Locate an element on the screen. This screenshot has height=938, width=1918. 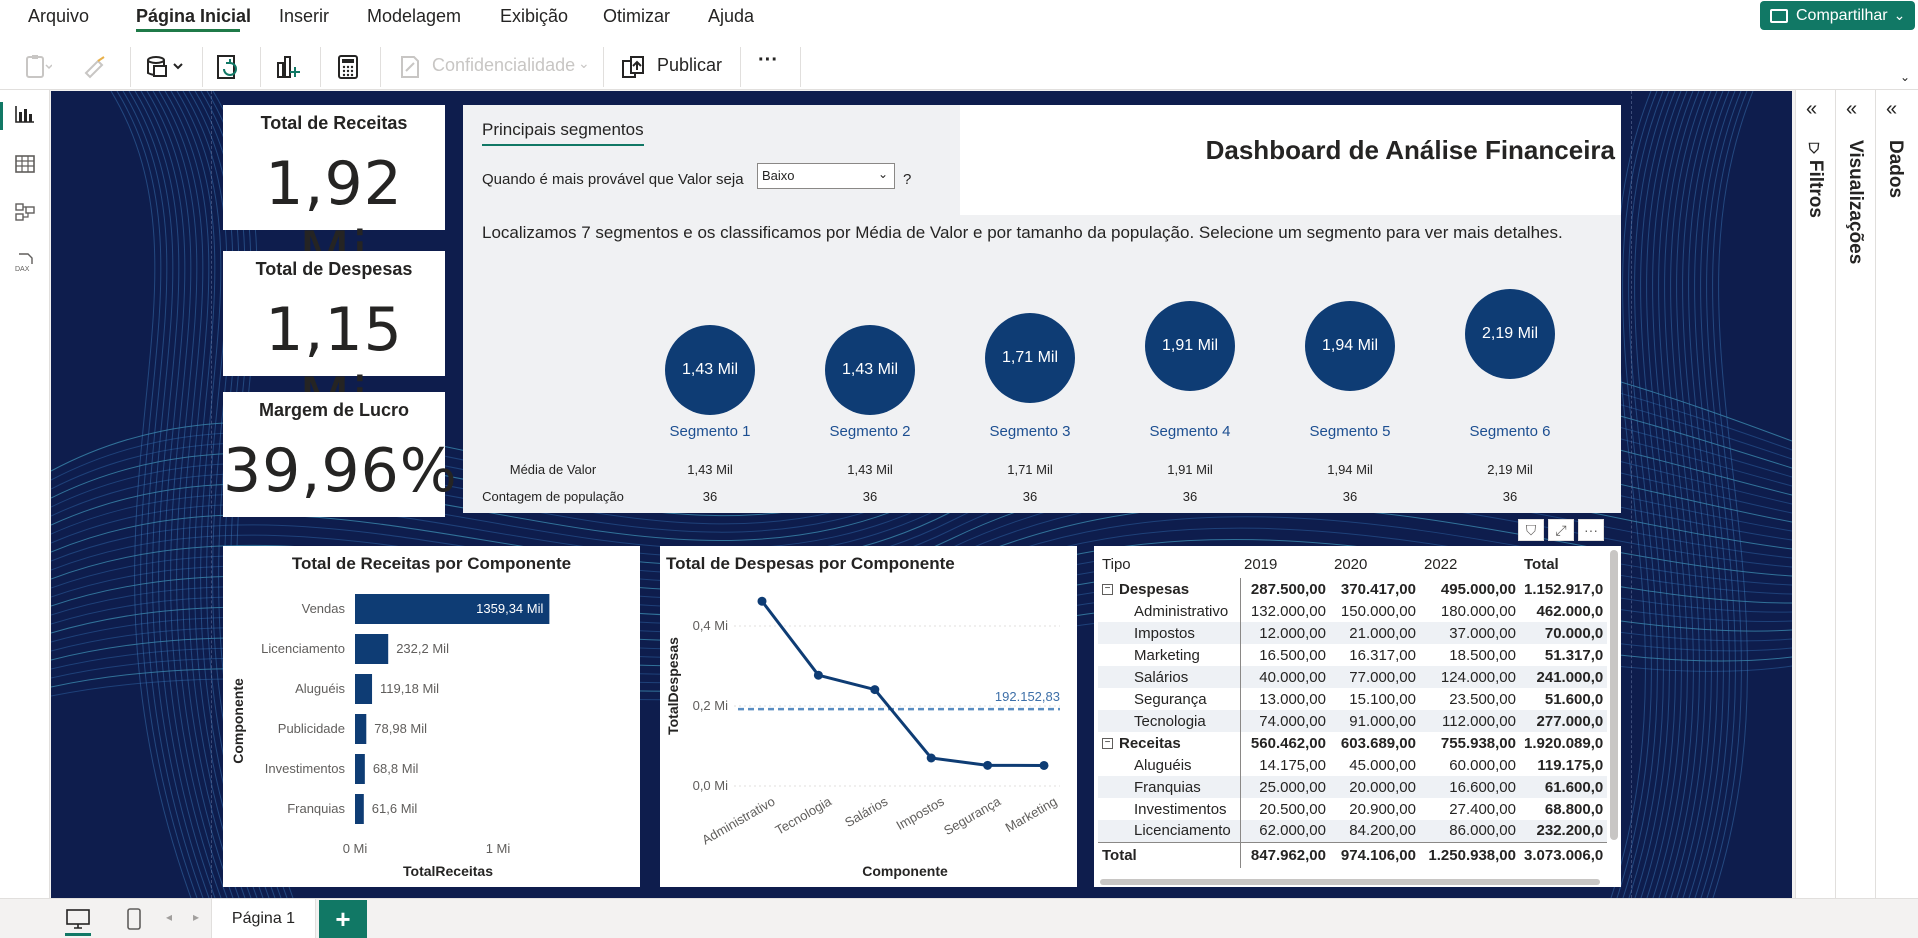
segment-bubble: 2,19 Mil is located at coordinates (1510, 334).